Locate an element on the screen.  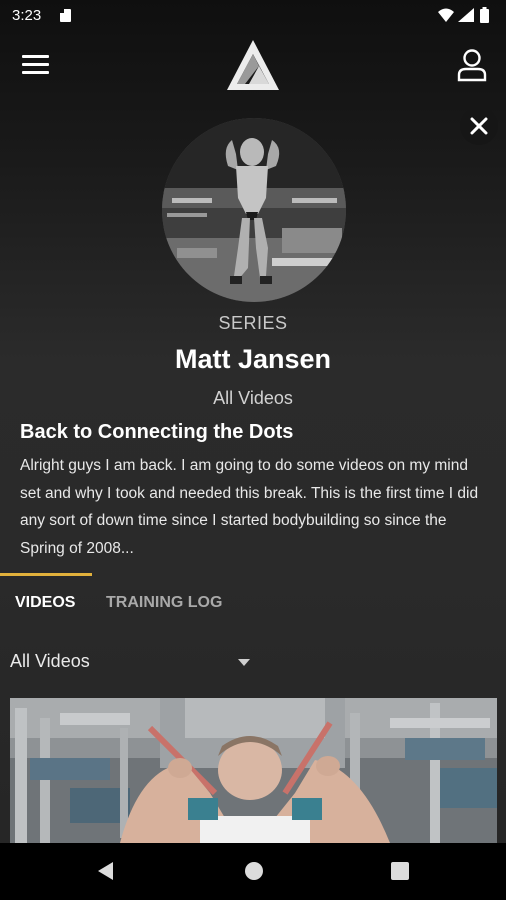
hamburger-menu-icon is located at coordinates (35, 65).